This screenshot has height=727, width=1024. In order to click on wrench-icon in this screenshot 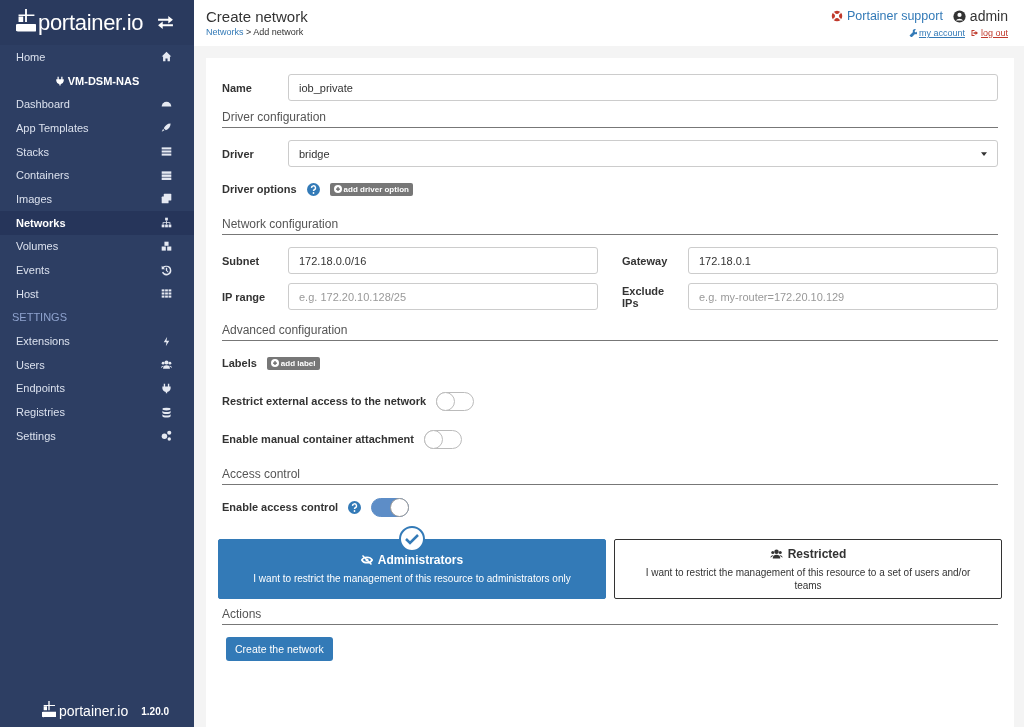, I will do `click(912, 33)`.